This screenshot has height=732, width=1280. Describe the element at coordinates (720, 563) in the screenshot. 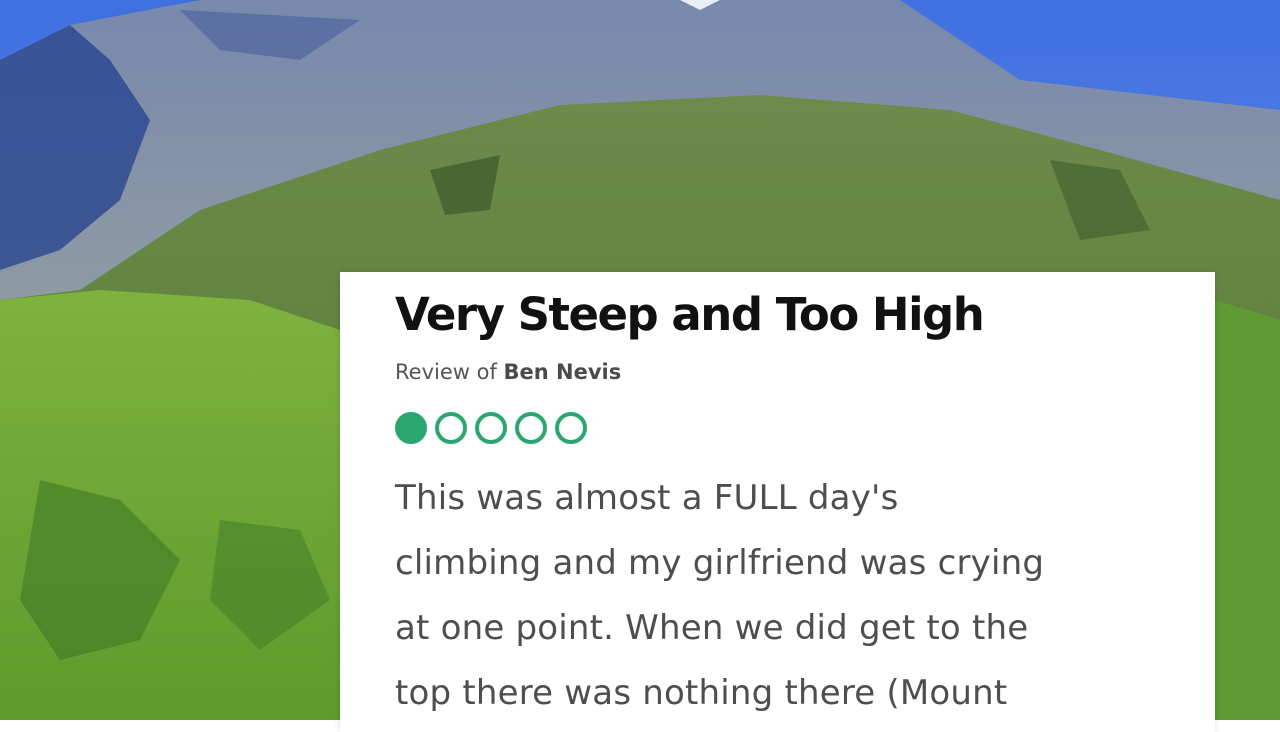

I see `review-line: climbing and my girlfriend was crying` at that location.